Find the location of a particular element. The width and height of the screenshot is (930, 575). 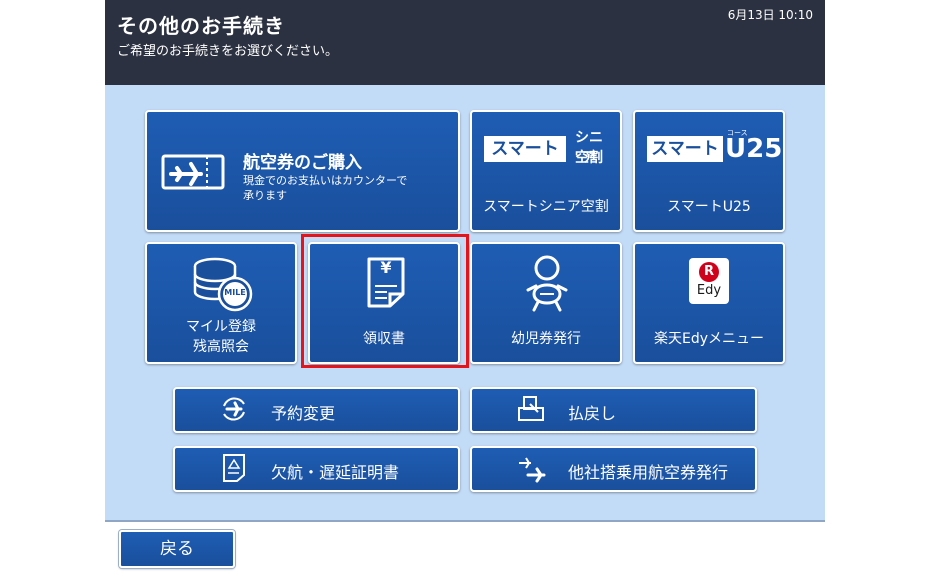

infant-ticket-label: 幼児券発行 is located at coordinates (546, 339).